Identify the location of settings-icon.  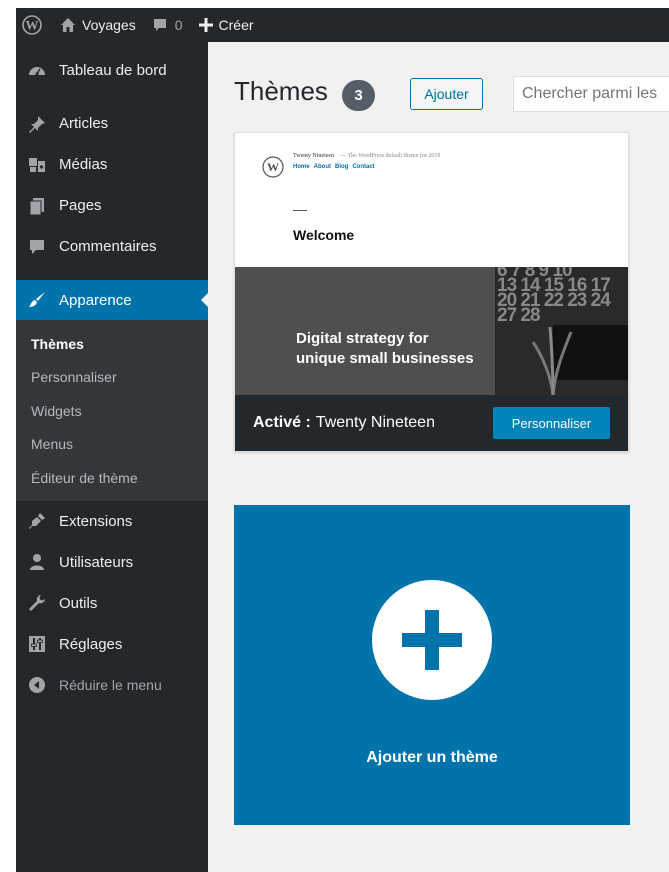
(37, 644).